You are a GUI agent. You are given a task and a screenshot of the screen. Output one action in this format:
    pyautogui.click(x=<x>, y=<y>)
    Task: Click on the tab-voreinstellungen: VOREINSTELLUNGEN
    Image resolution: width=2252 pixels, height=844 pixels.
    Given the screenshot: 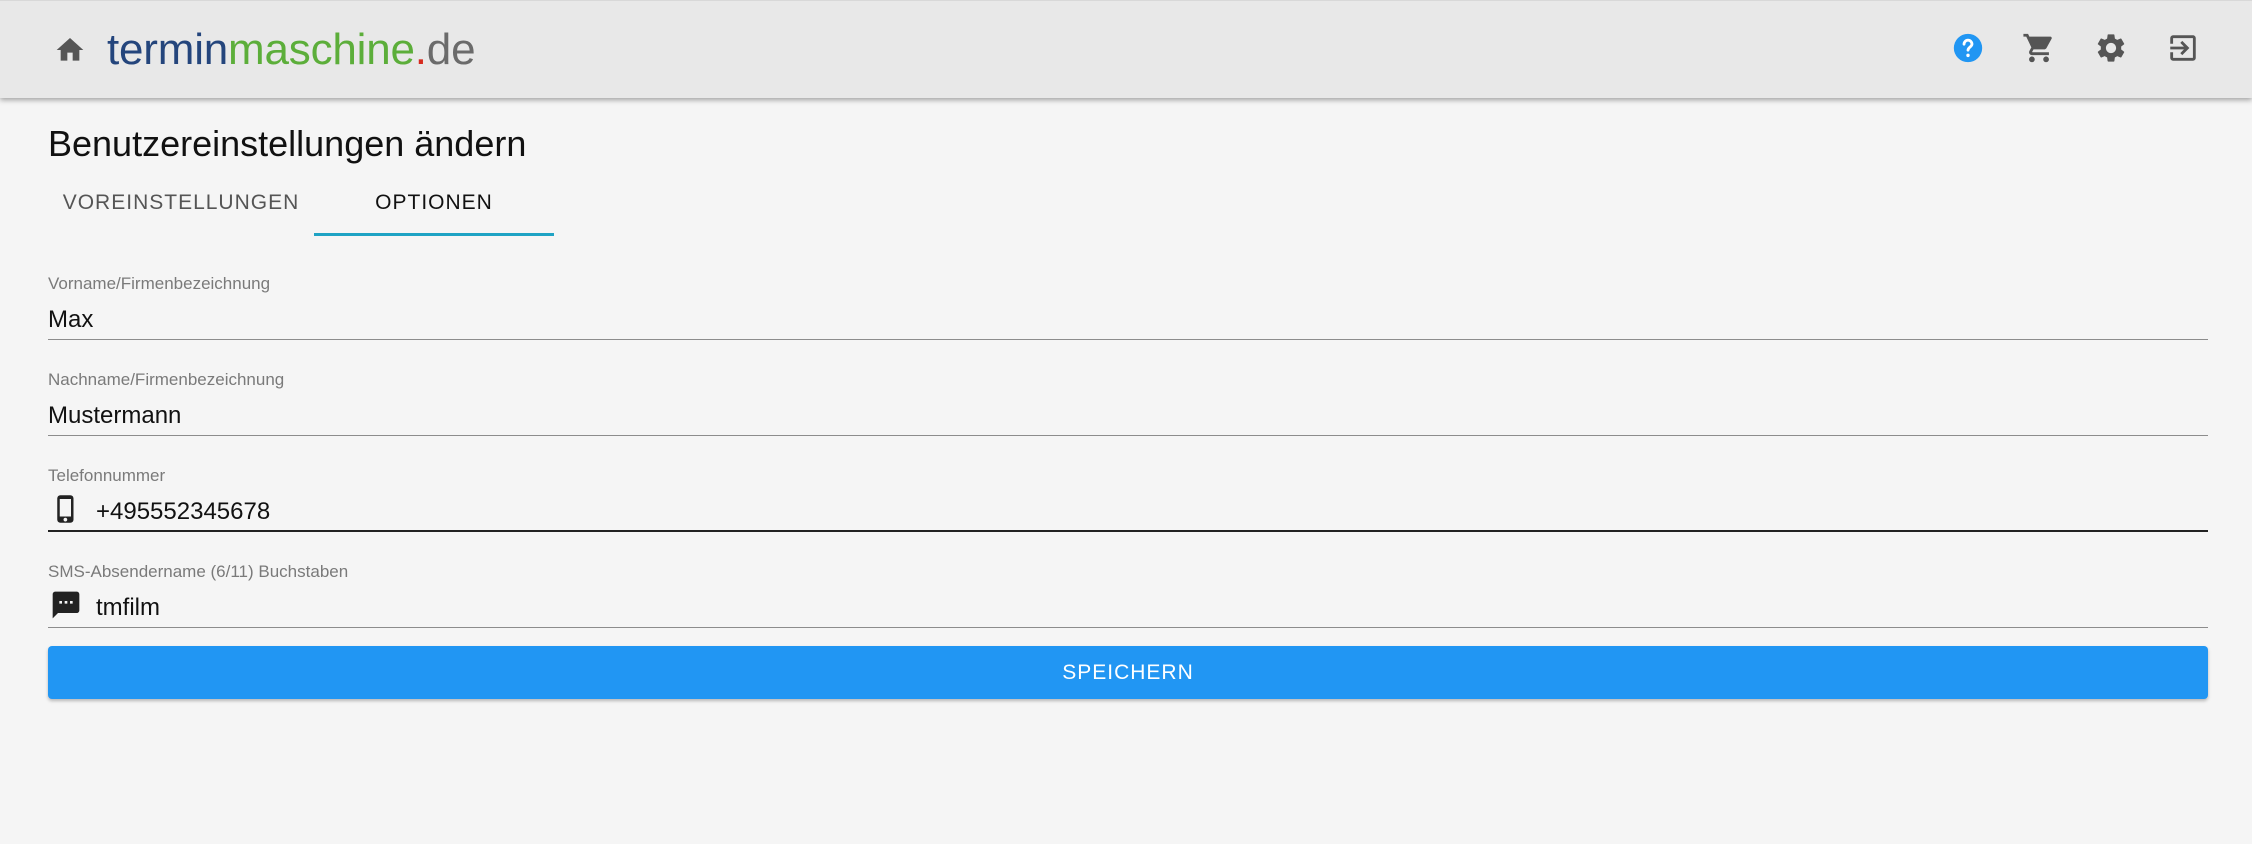 What is the action you would take?
    pyautogui.click(x=181, y=203)
    